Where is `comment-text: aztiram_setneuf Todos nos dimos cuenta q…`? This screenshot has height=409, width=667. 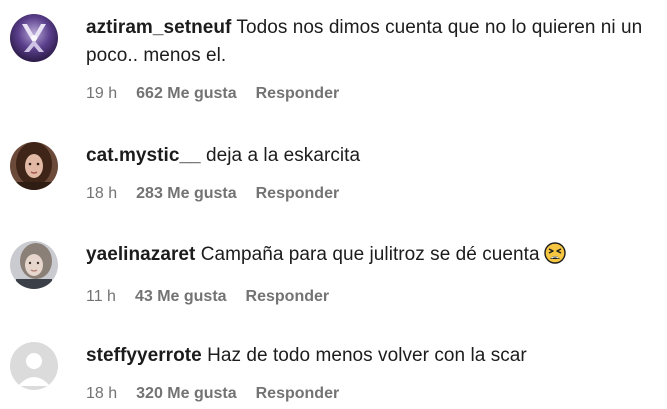 comment-text: aztiram_setneuf Todos nos dimos cuenta q… is located at coordinates (373, 42).